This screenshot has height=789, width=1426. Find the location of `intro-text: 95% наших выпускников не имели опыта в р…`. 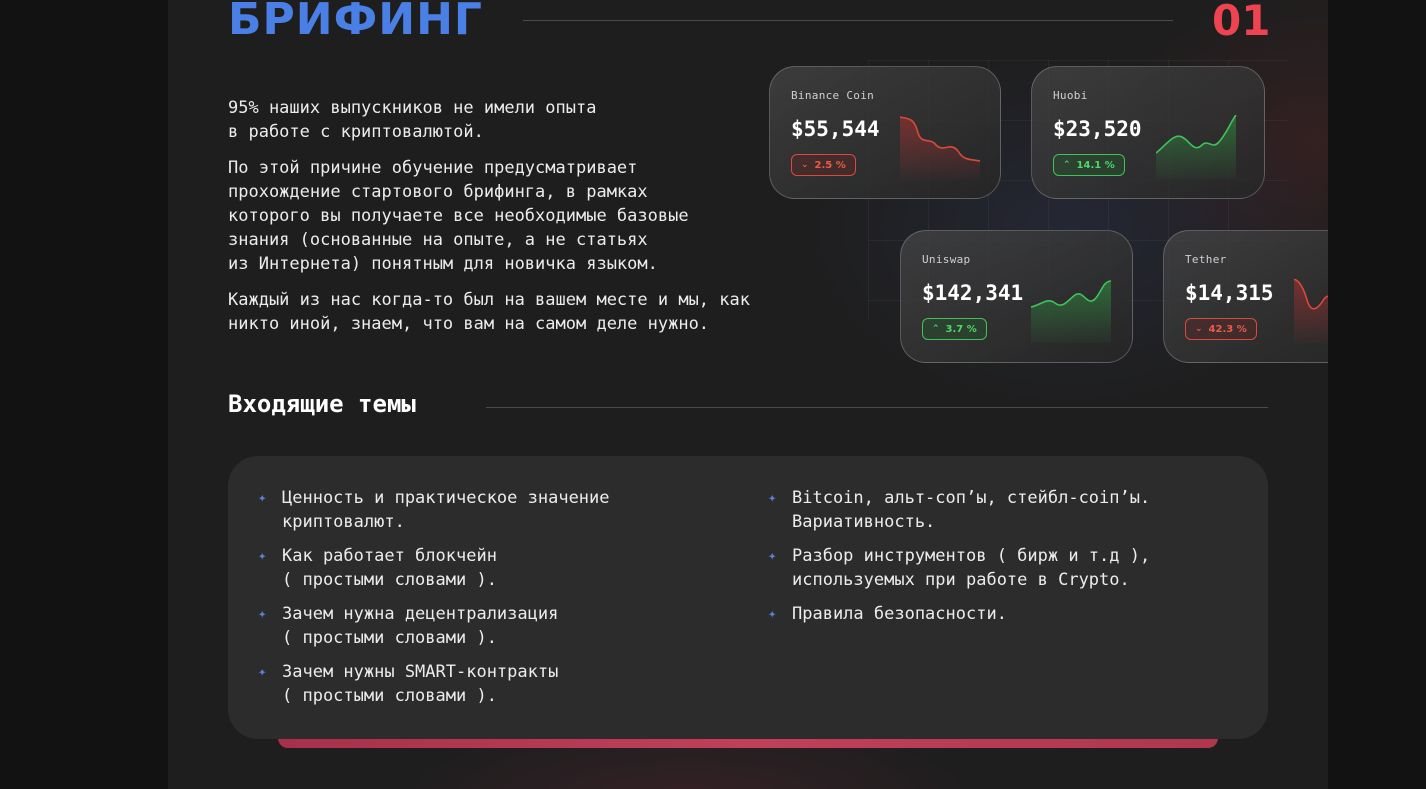

intro-text: 95% наших выпускников не имели опыта в р… is located at coordinates (508, 222).